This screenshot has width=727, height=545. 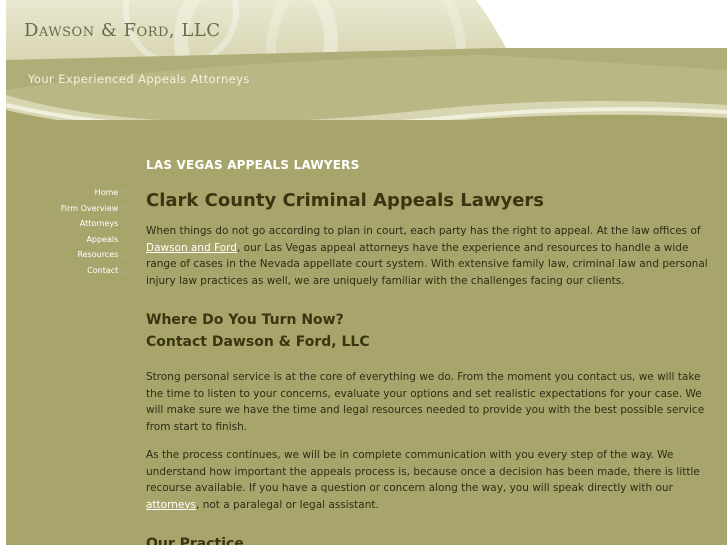 I want to click on nav-item-appeals: Appeals:, so click(x=65, y=240).